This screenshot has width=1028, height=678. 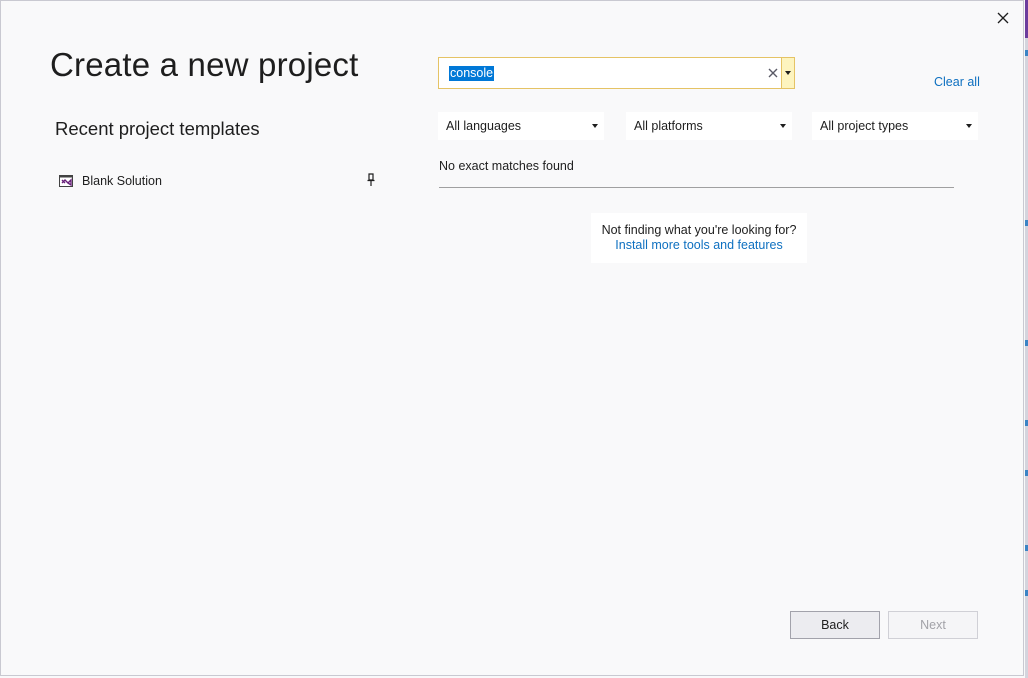 What do you see at coordinates (484, 126) in the screenshot?
I see `language-filter-label: All languages` at bounding box center [484, 126].